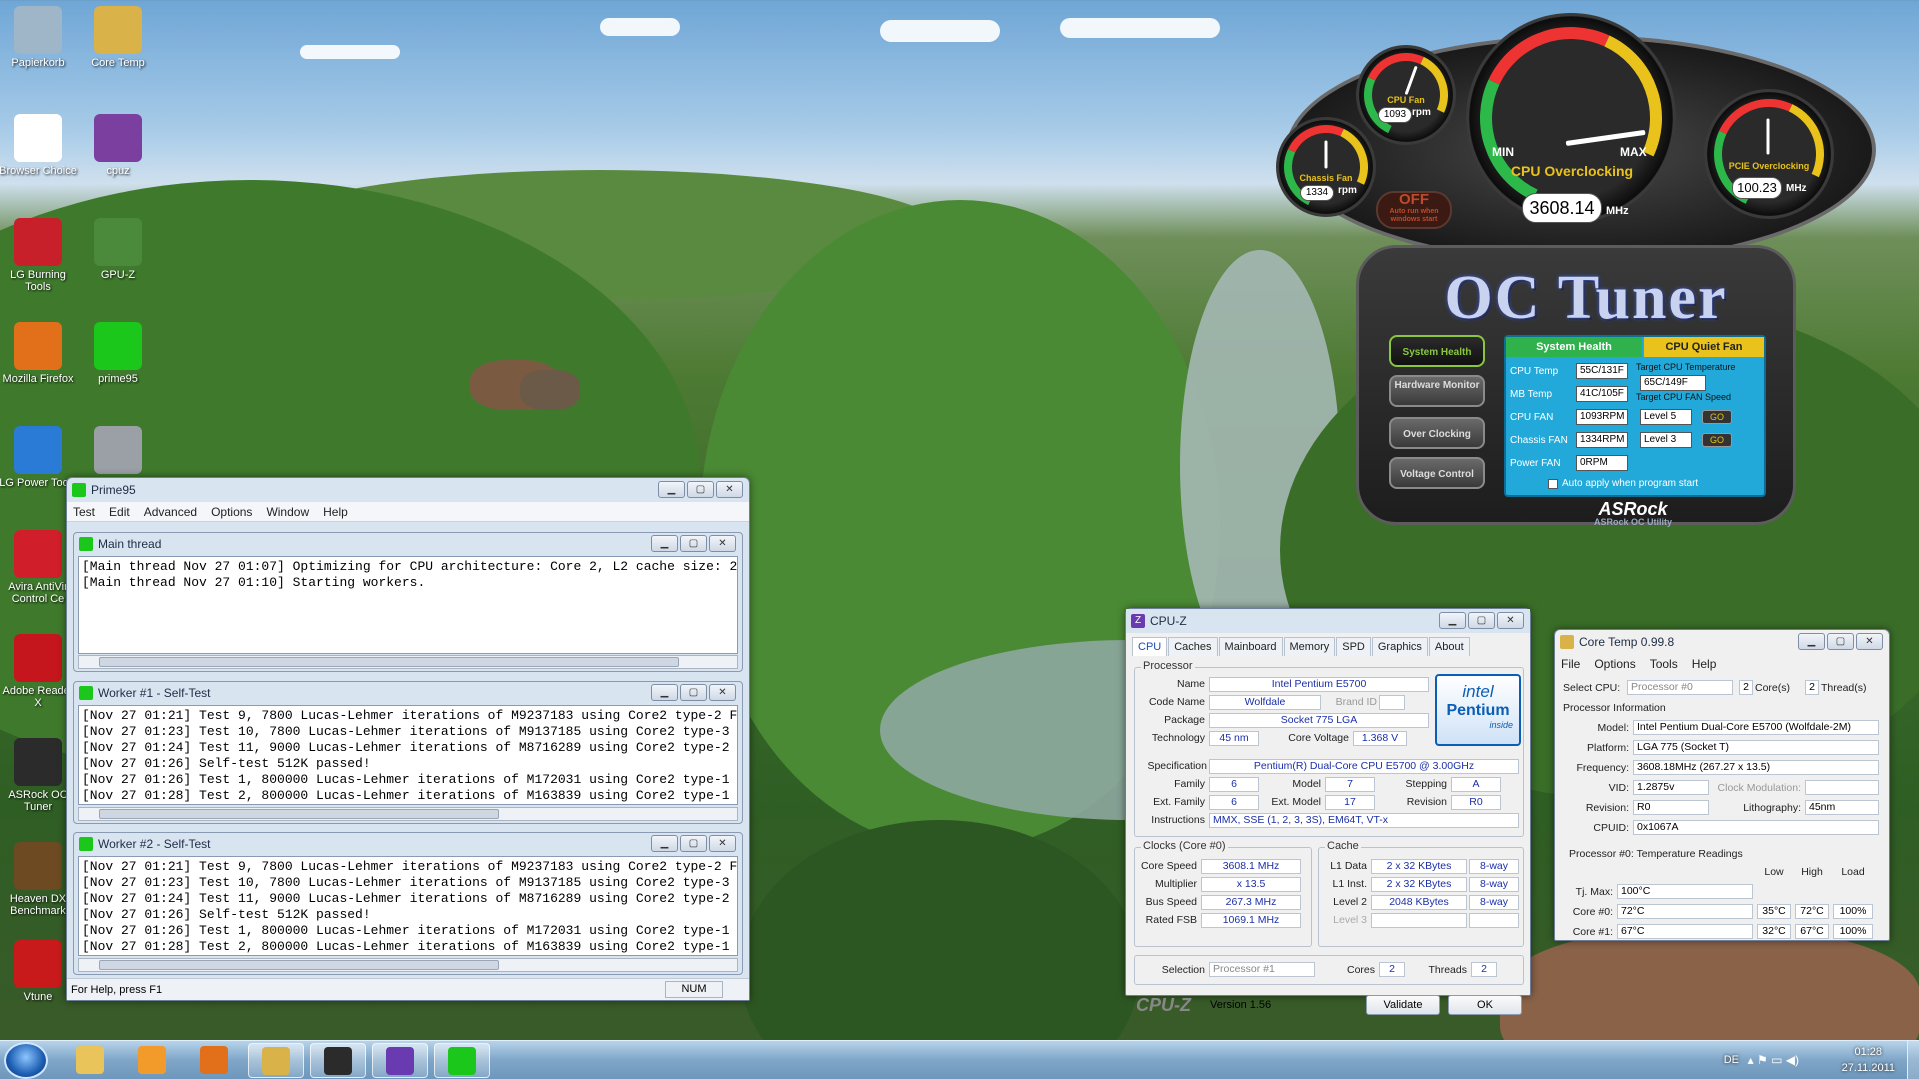 The height and width of the screenshot is (1079, 1919). What do you see at coordinates (119, 511) in the screenshot?
I see `menu-item: Edit` at bounding box center [119, 511].